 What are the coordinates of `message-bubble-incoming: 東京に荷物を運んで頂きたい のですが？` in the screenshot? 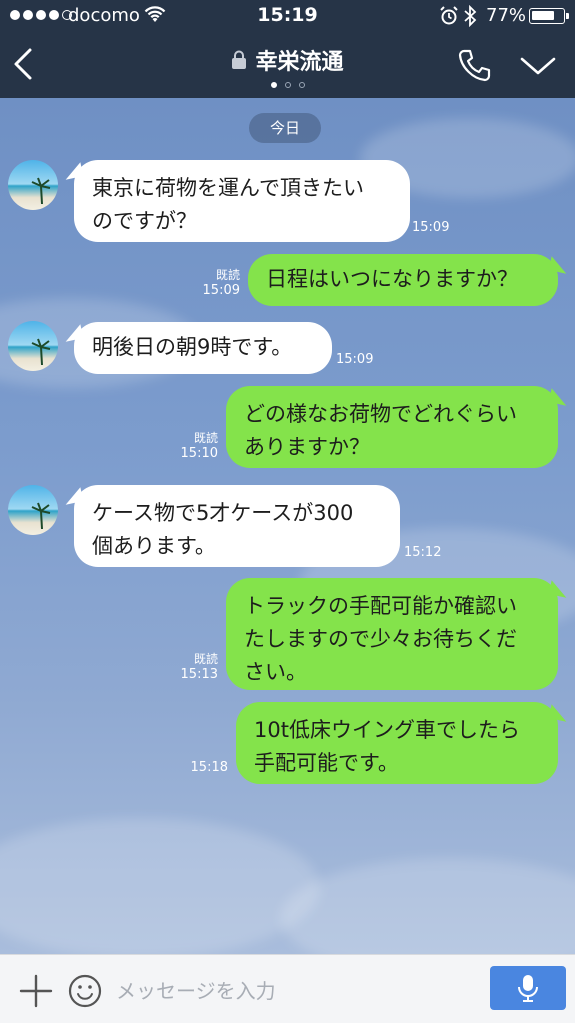 It's located at (242, 201).